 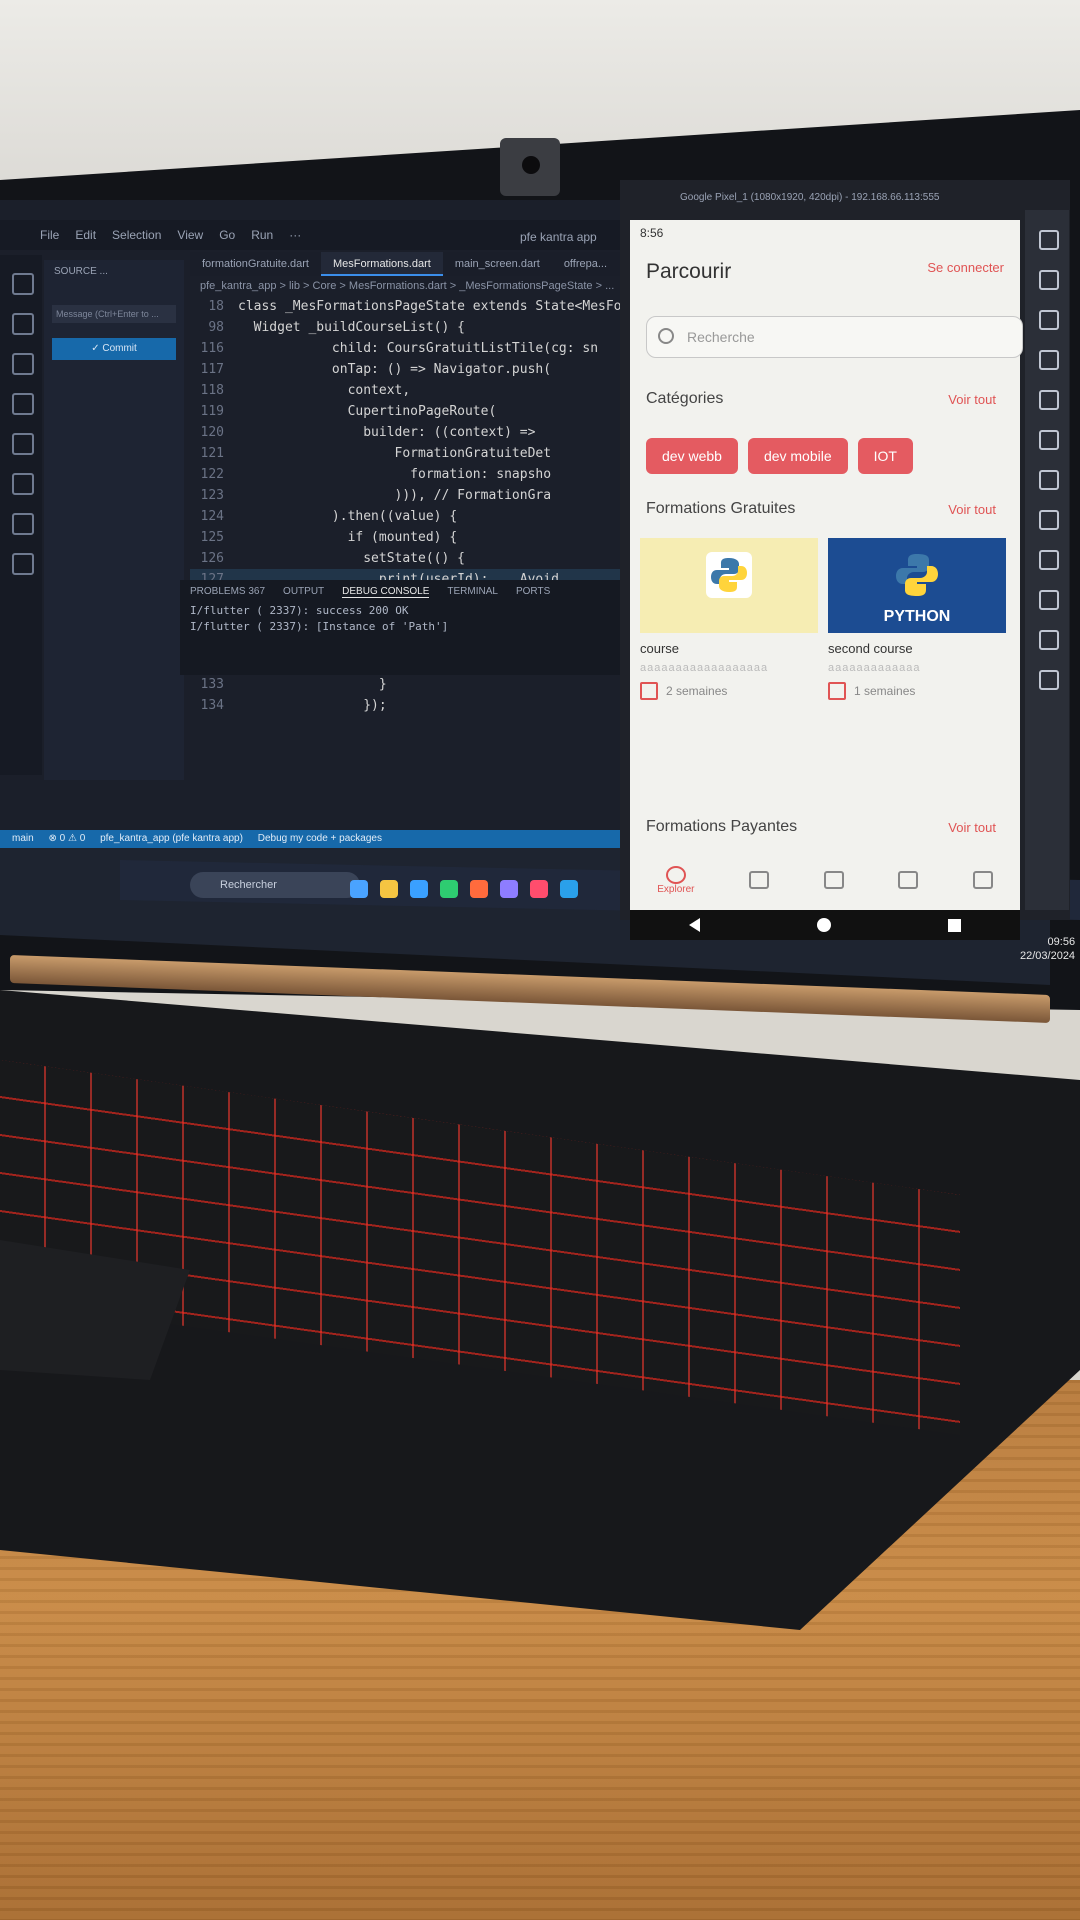 I want to click on menu-selection: Selection, so click(x=136, y=235).